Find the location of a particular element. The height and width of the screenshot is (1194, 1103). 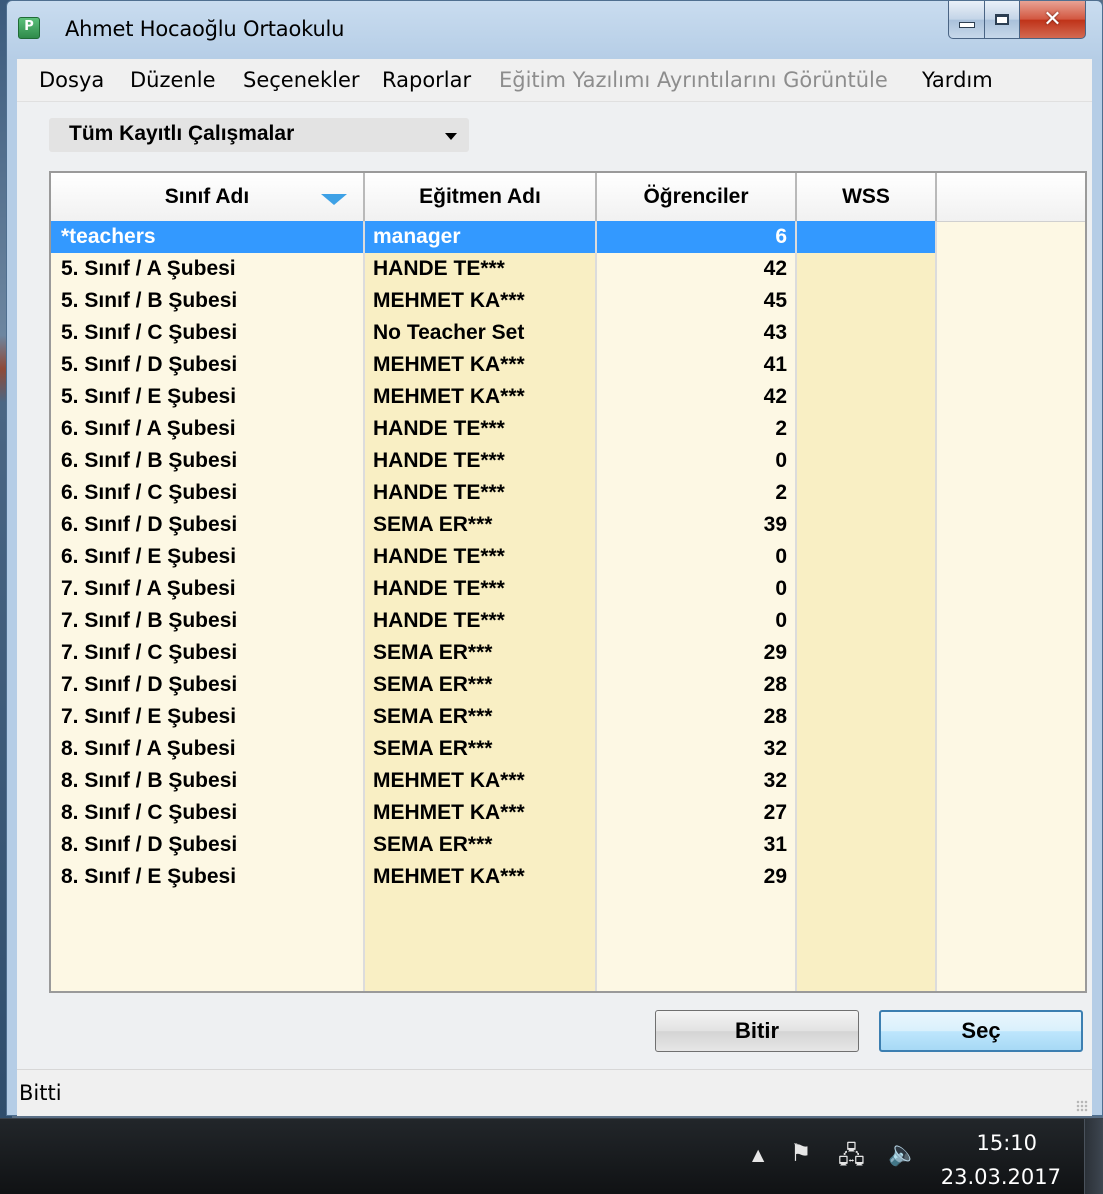

table-row: 8. Sınıf / B Şubesi MEHMET KA*** 32 is located at coordinates (568, 781).